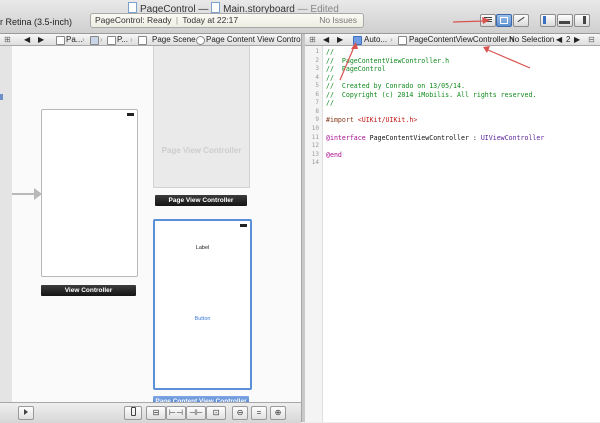  I want to click on annotation-arrow-automatic, so click(348, 61).